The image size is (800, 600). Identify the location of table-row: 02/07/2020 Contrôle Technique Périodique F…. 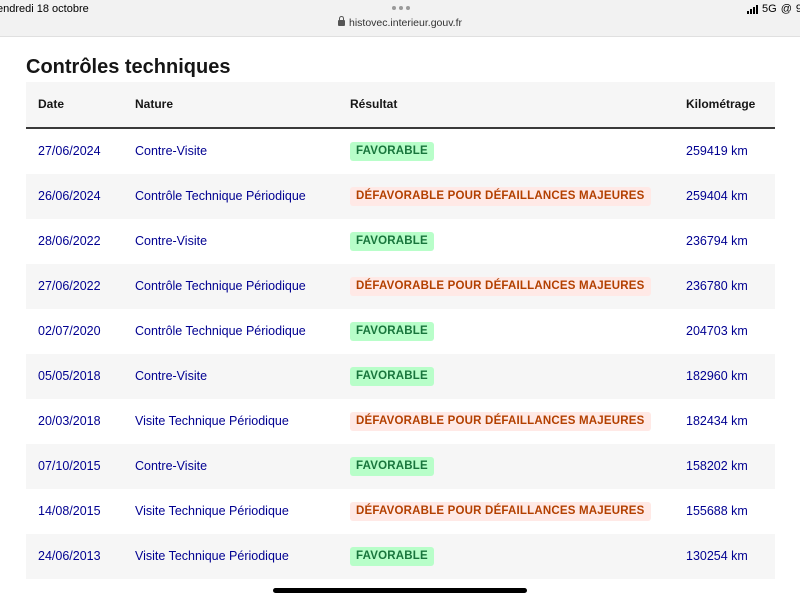
(400, 331).